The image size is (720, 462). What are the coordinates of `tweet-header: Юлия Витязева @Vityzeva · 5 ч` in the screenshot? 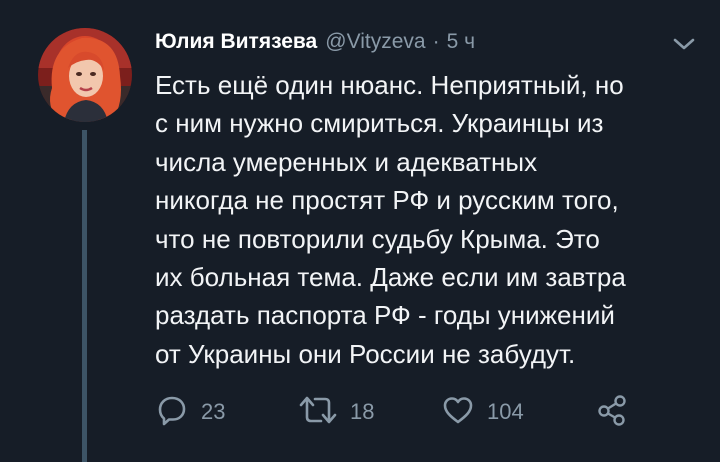 It's located at (315, 42).